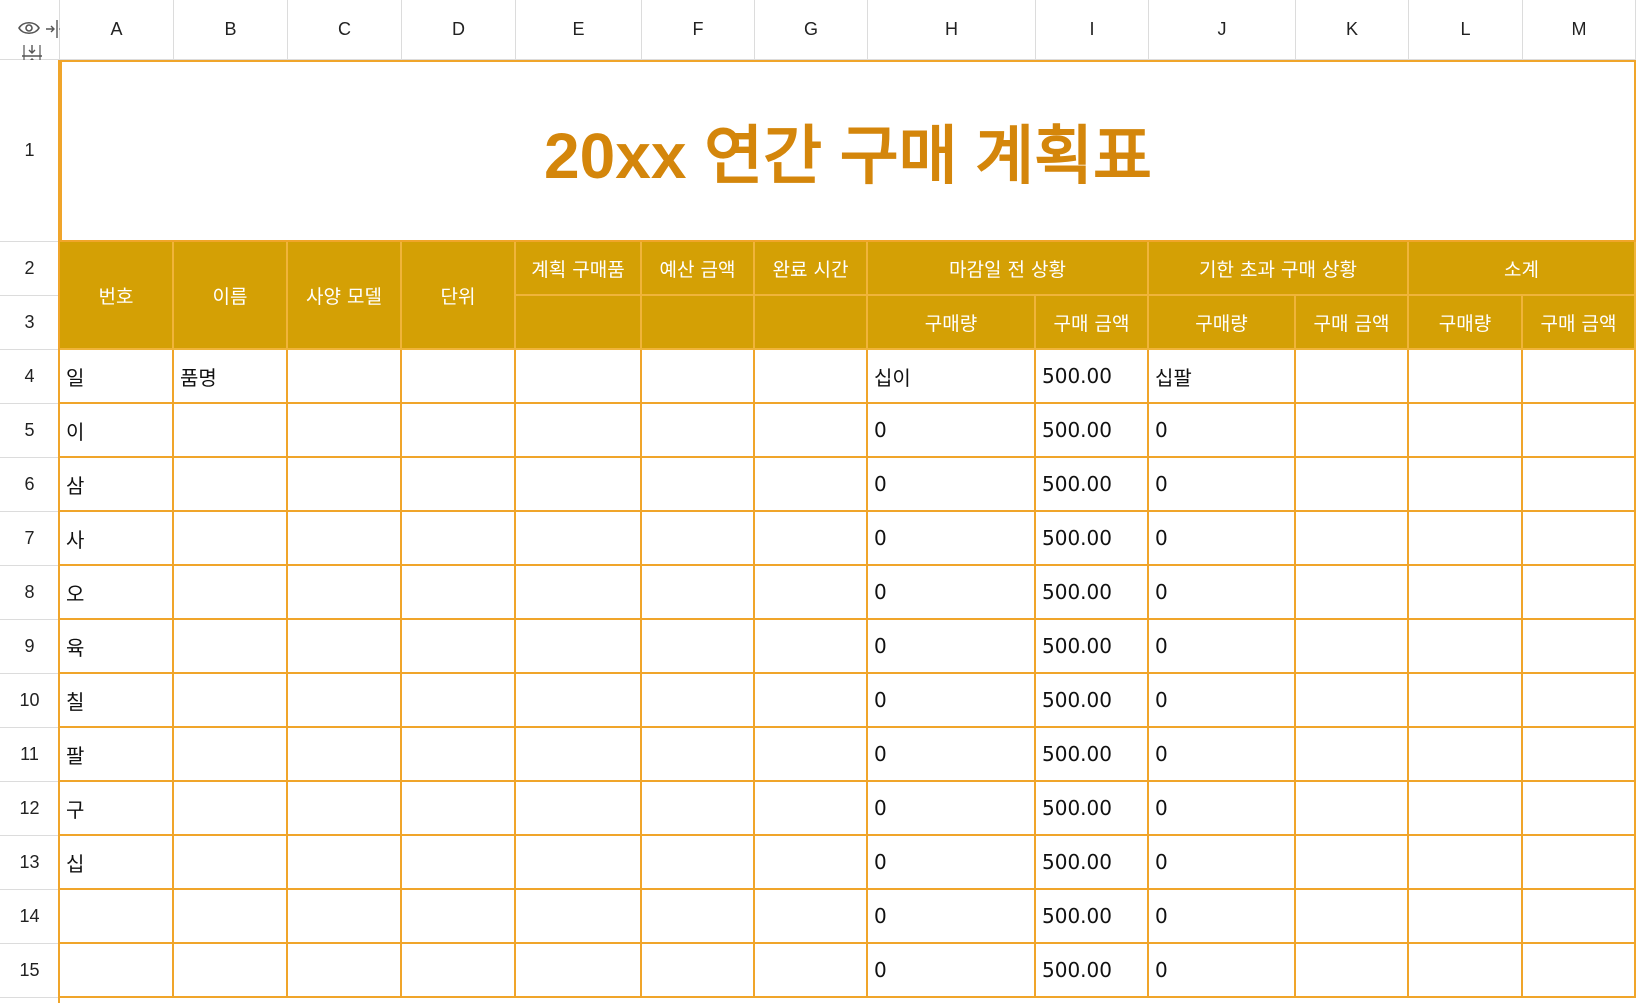 Image resolution: width=1640 pixels, height=1003 pixels. Describe the element at coordinates (1222, 917) in the screenshot. I see `cell-j14: 0` at that location.